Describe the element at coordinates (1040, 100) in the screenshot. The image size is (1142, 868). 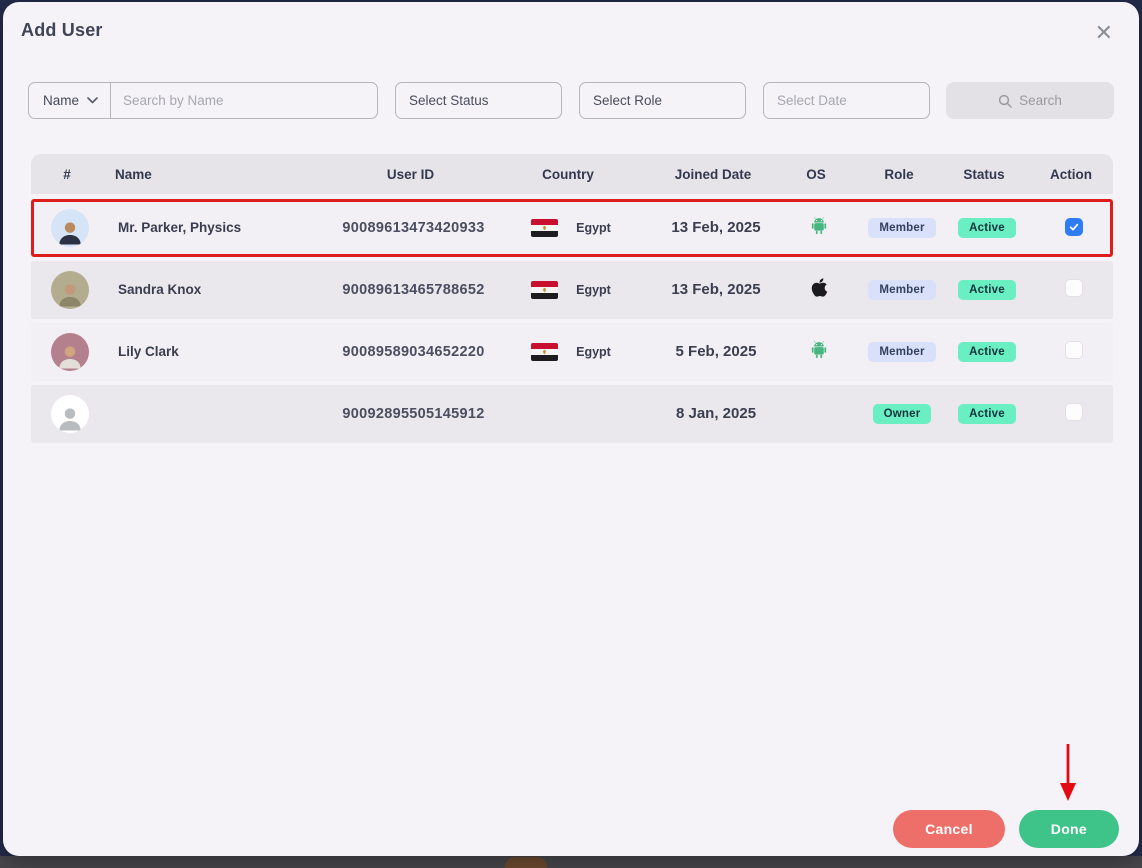
I see `search-button-label: Search` at that location.